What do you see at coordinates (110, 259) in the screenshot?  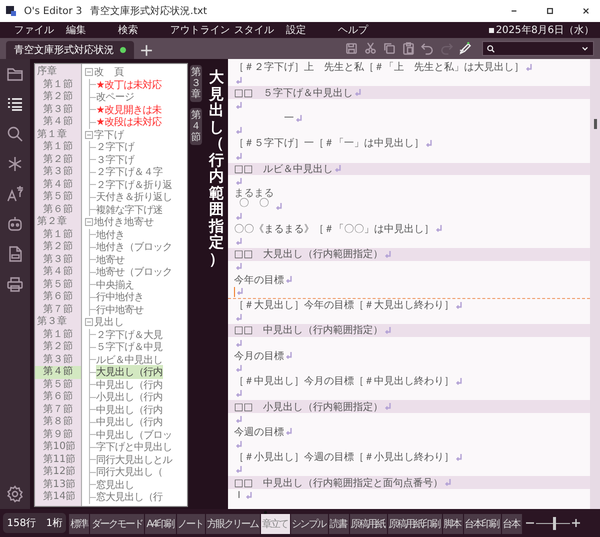 I see `tree-item: 地寄せ` at bounding box center [110, 259].